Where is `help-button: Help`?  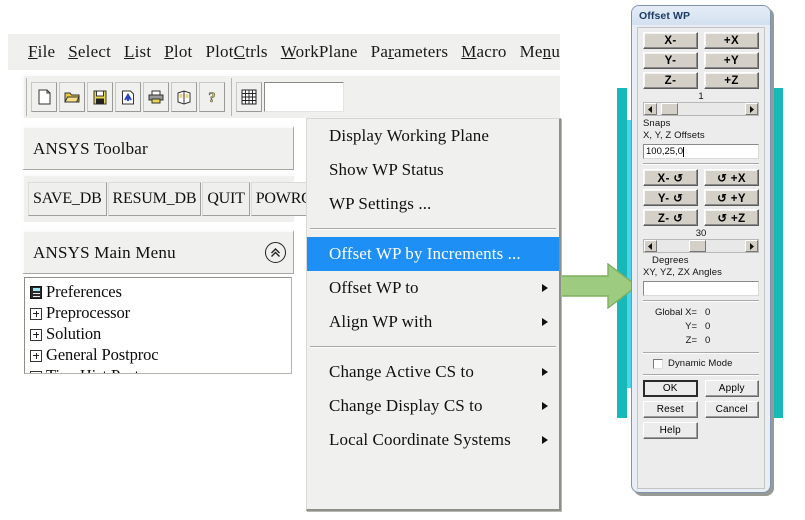
help-button: Help is located at coordinates (670, 430).